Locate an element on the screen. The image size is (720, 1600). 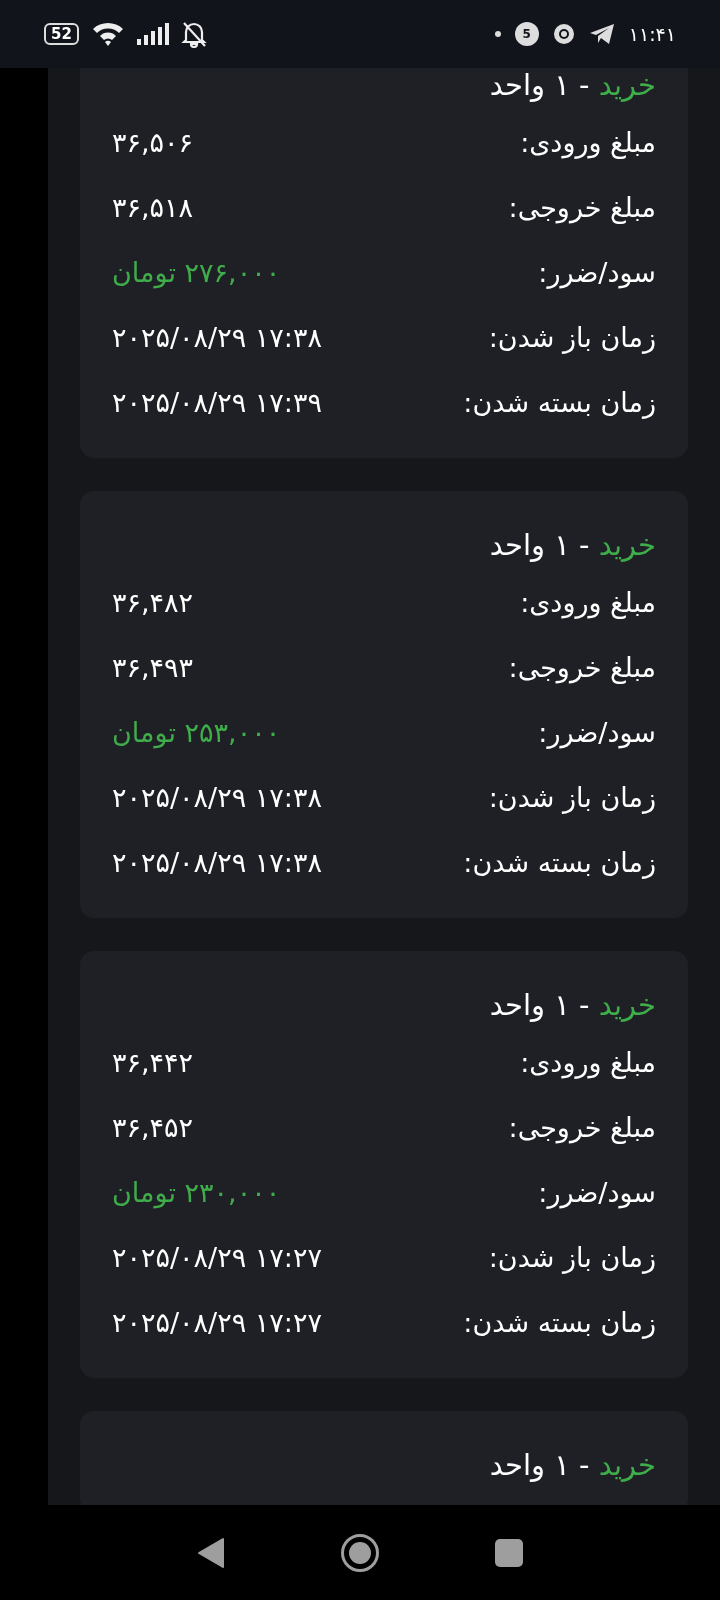
profit-value: ۲۵۳,۰۰۰ تومان is located at coordinates (196, 733).